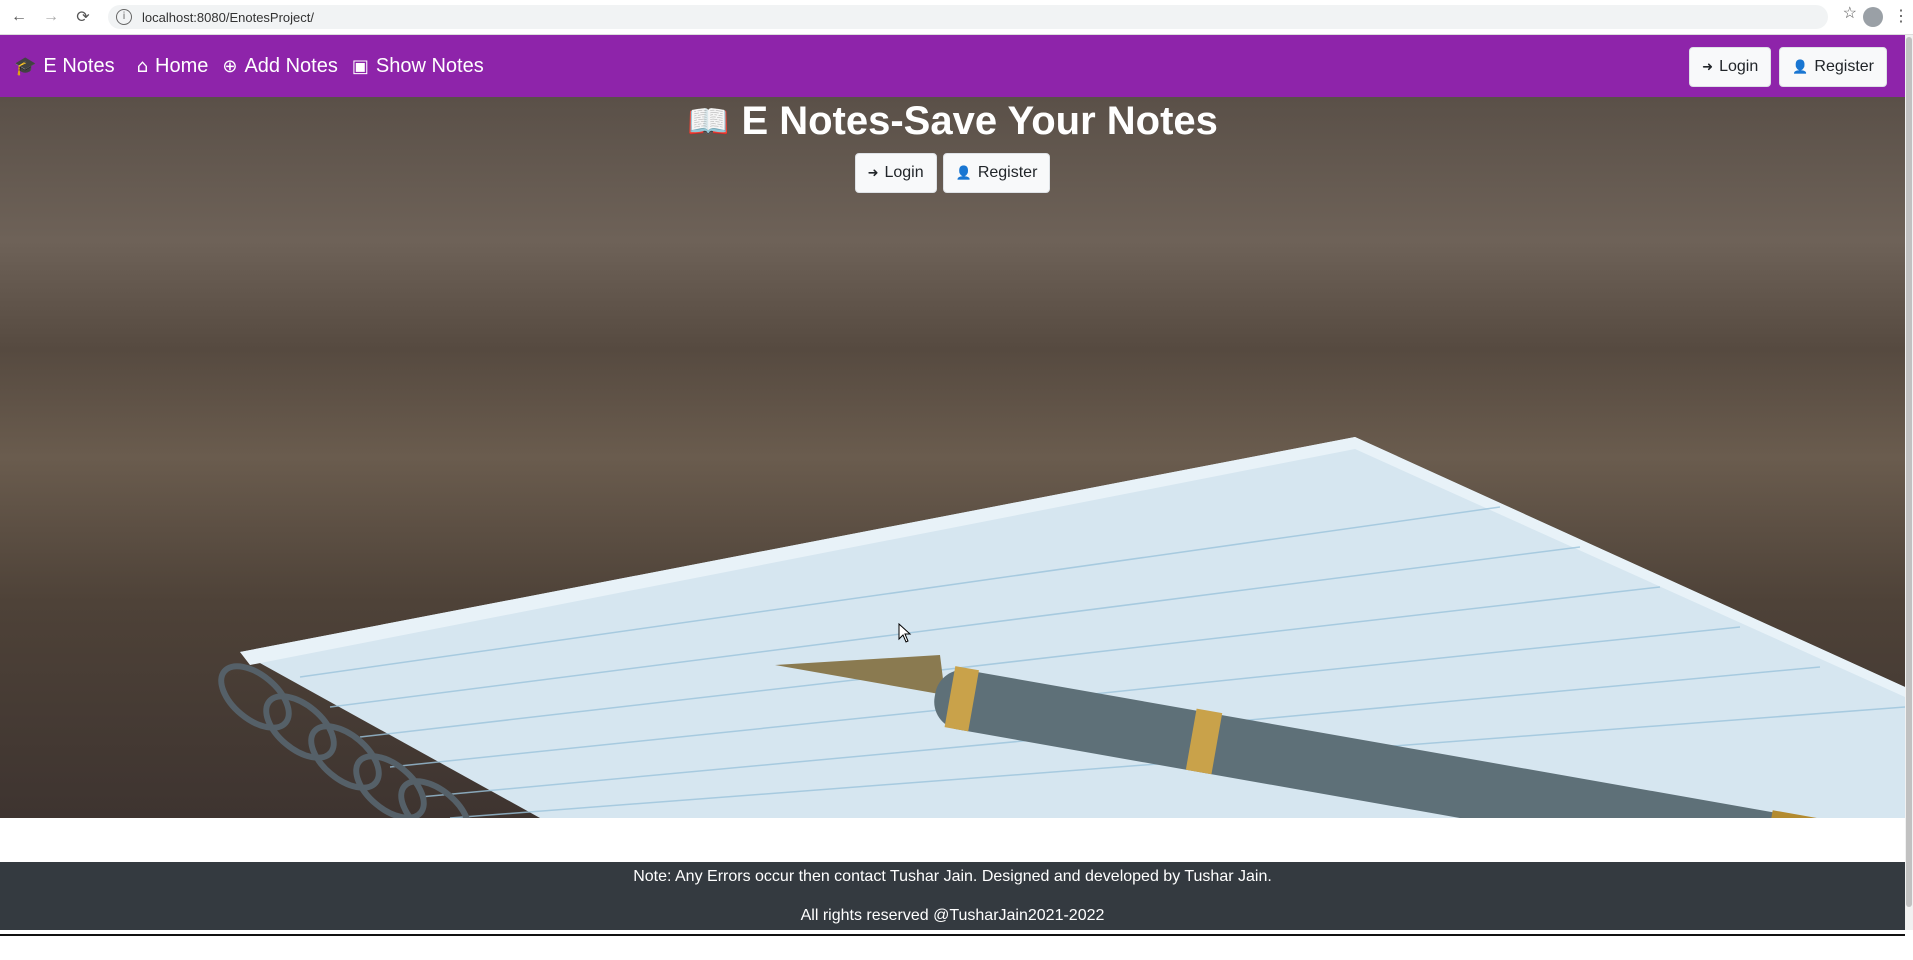 This screenshot has height=960, width=1913. Describe the element at coordinates (360, 66) in the screenshot. I see `address-book-icon: ▣` at that location.